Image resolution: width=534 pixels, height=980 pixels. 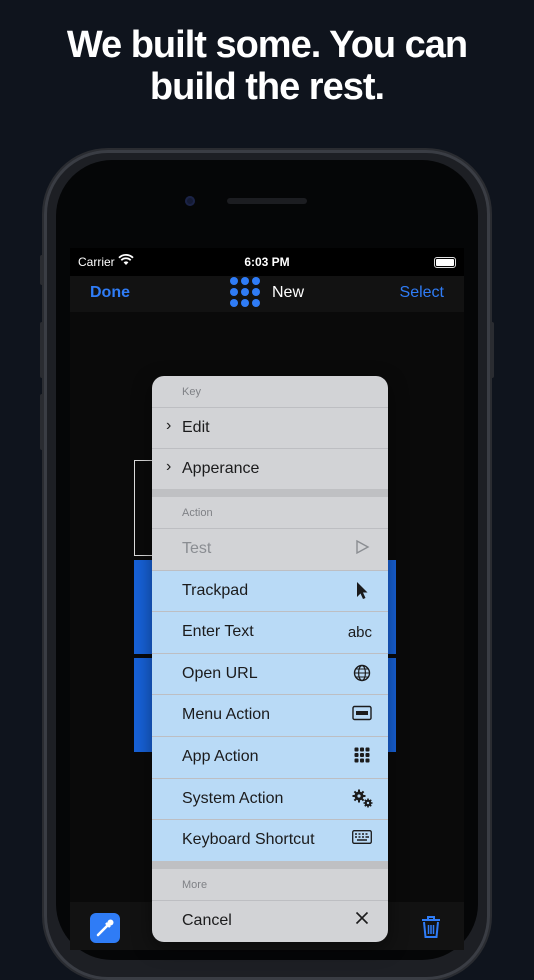 I want to click on cursor-icon, so click(x=362, y=591).